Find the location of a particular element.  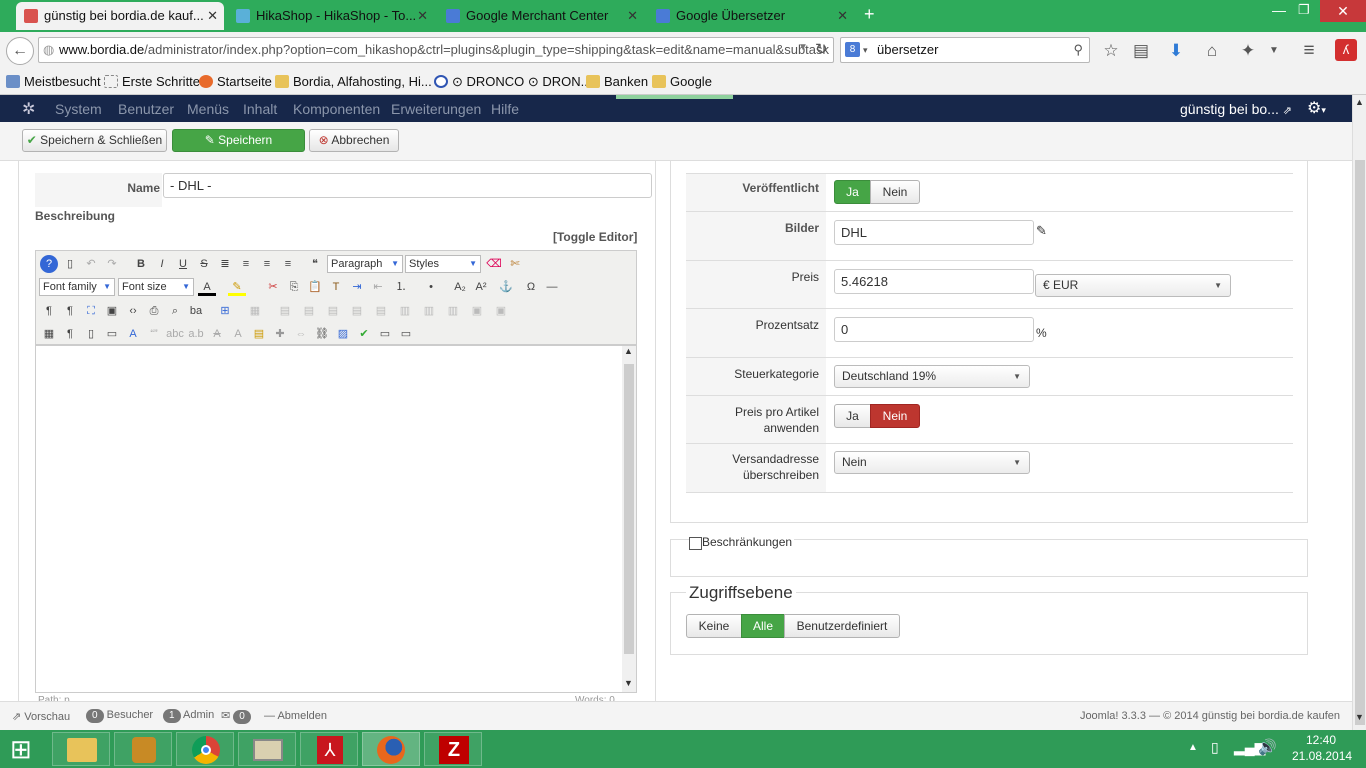

addon-icon: ✦ is located at coordinates (1248, 51).